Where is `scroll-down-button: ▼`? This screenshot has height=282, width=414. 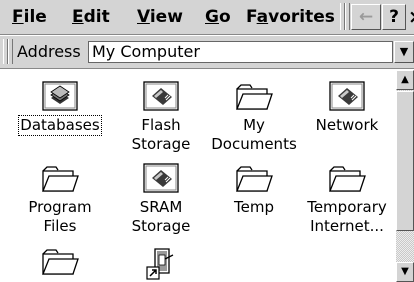
scroll-down-button: ▼ is located at coordinates (405, 272).